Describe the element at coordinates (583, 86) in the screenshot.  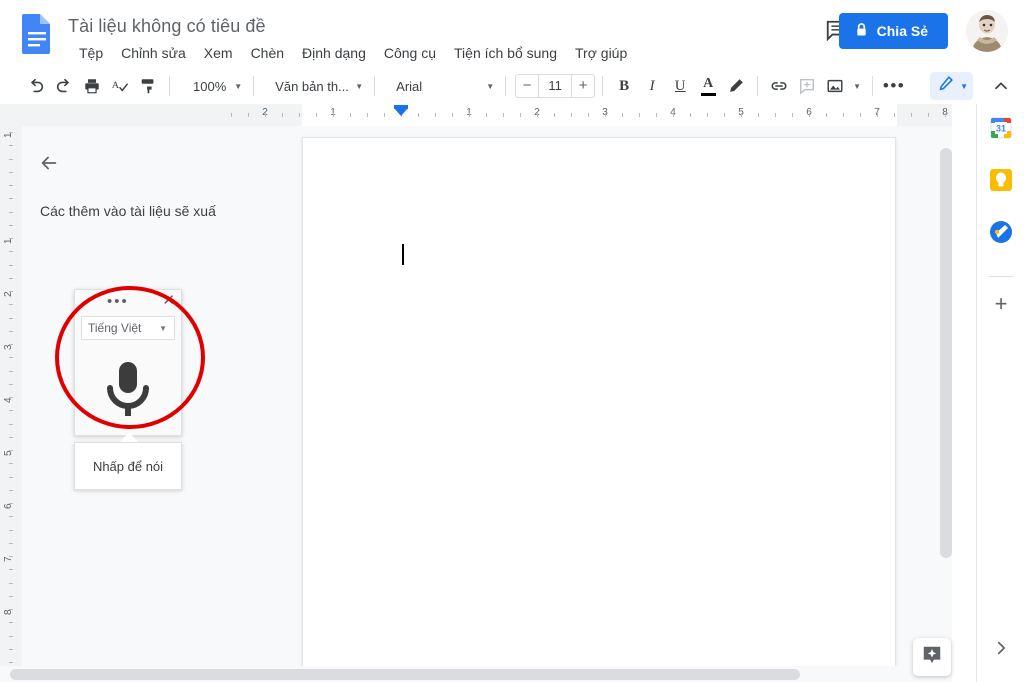
I see `font-size-increase-button: +` at that location.